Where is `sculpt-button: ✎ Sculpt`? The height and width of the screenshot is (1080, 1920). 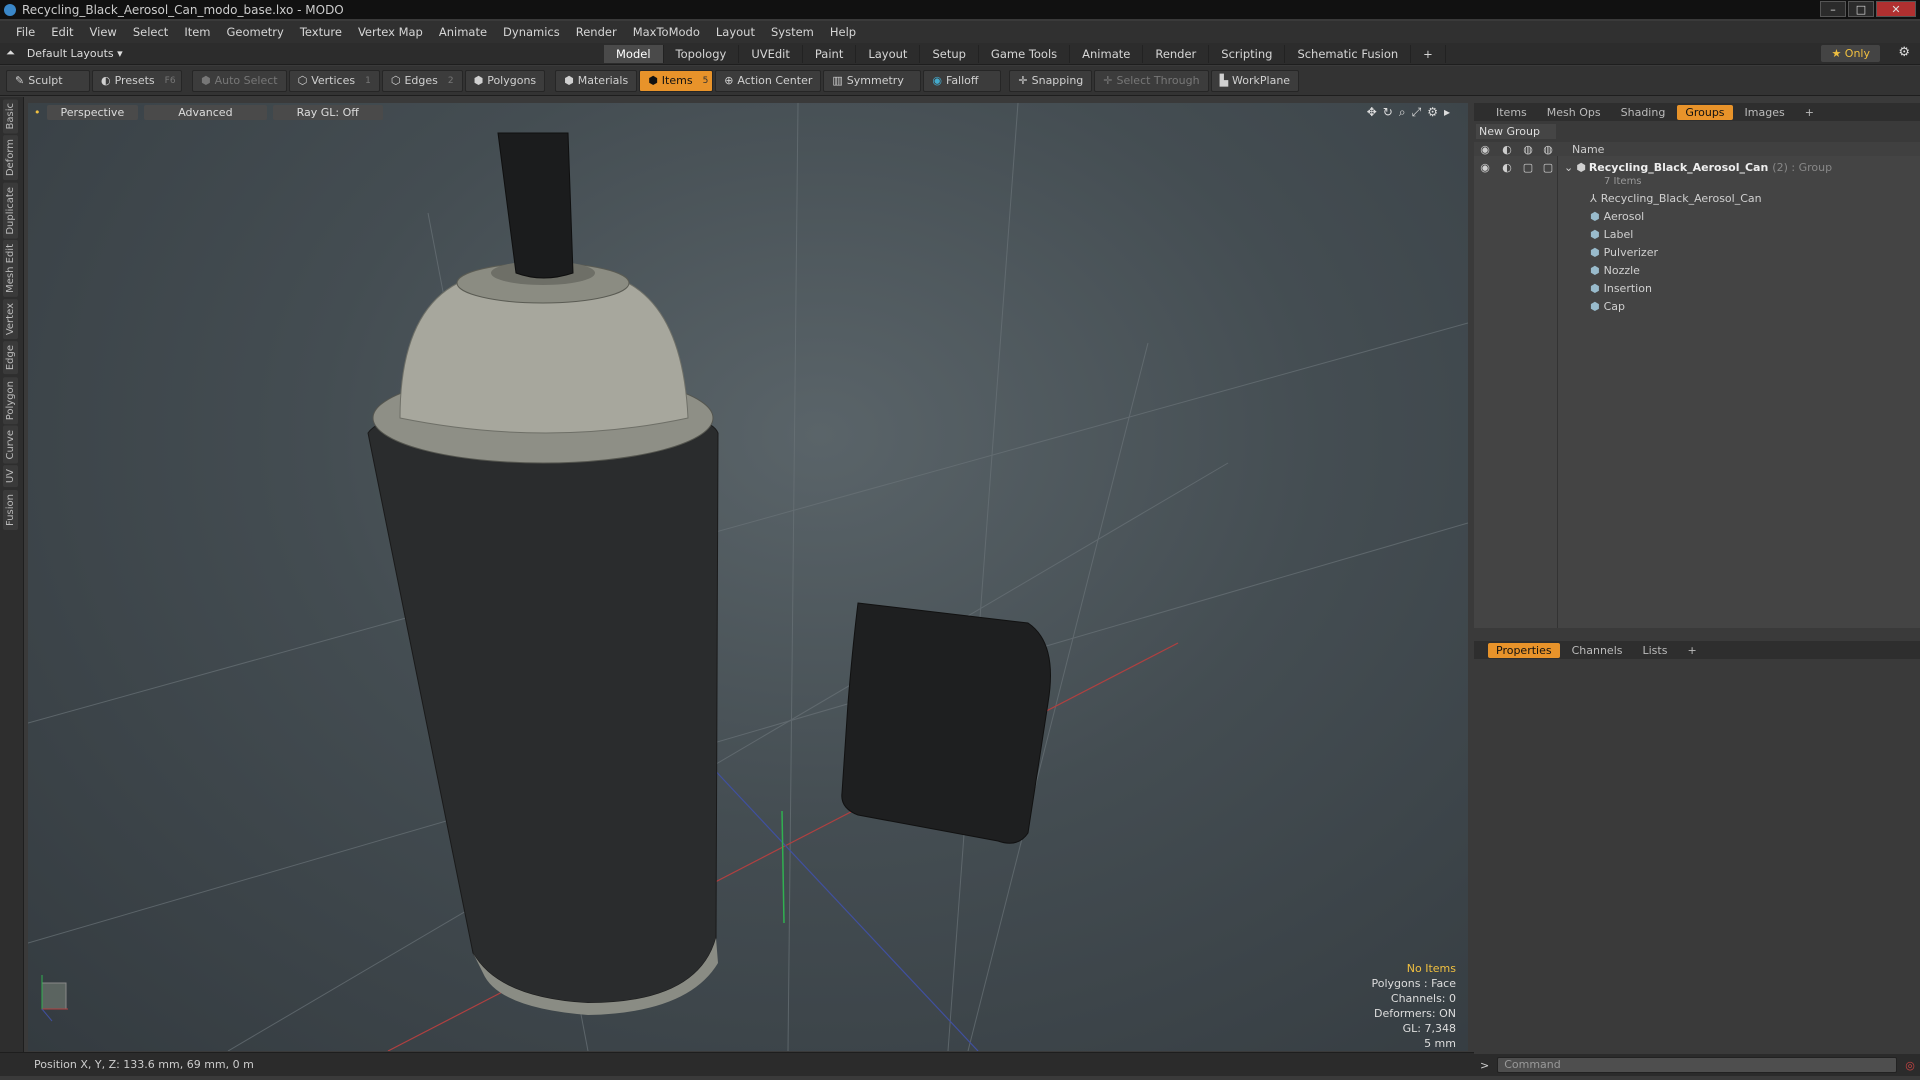 sculpt-button: ✎ Sculpt is located at coordinates (48, 80).